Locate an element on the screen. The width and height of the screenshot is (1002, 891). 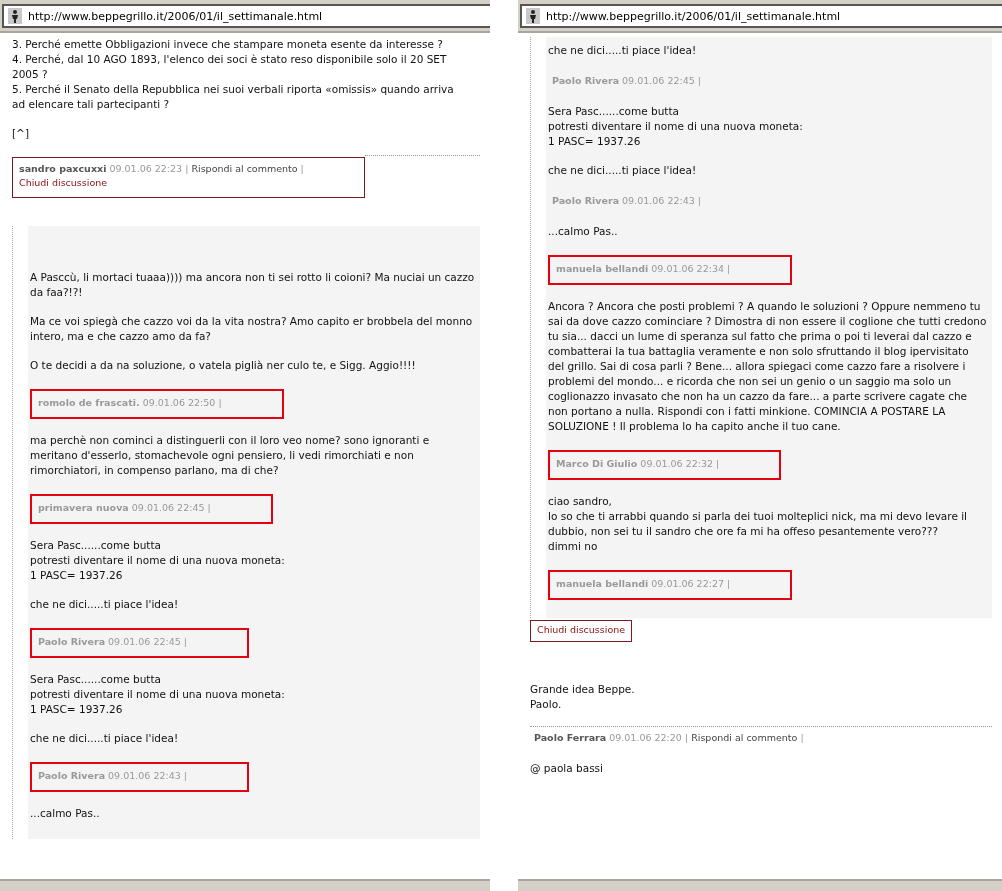
author-name: Paolo Ferrara is located at coordinates (570, 737).